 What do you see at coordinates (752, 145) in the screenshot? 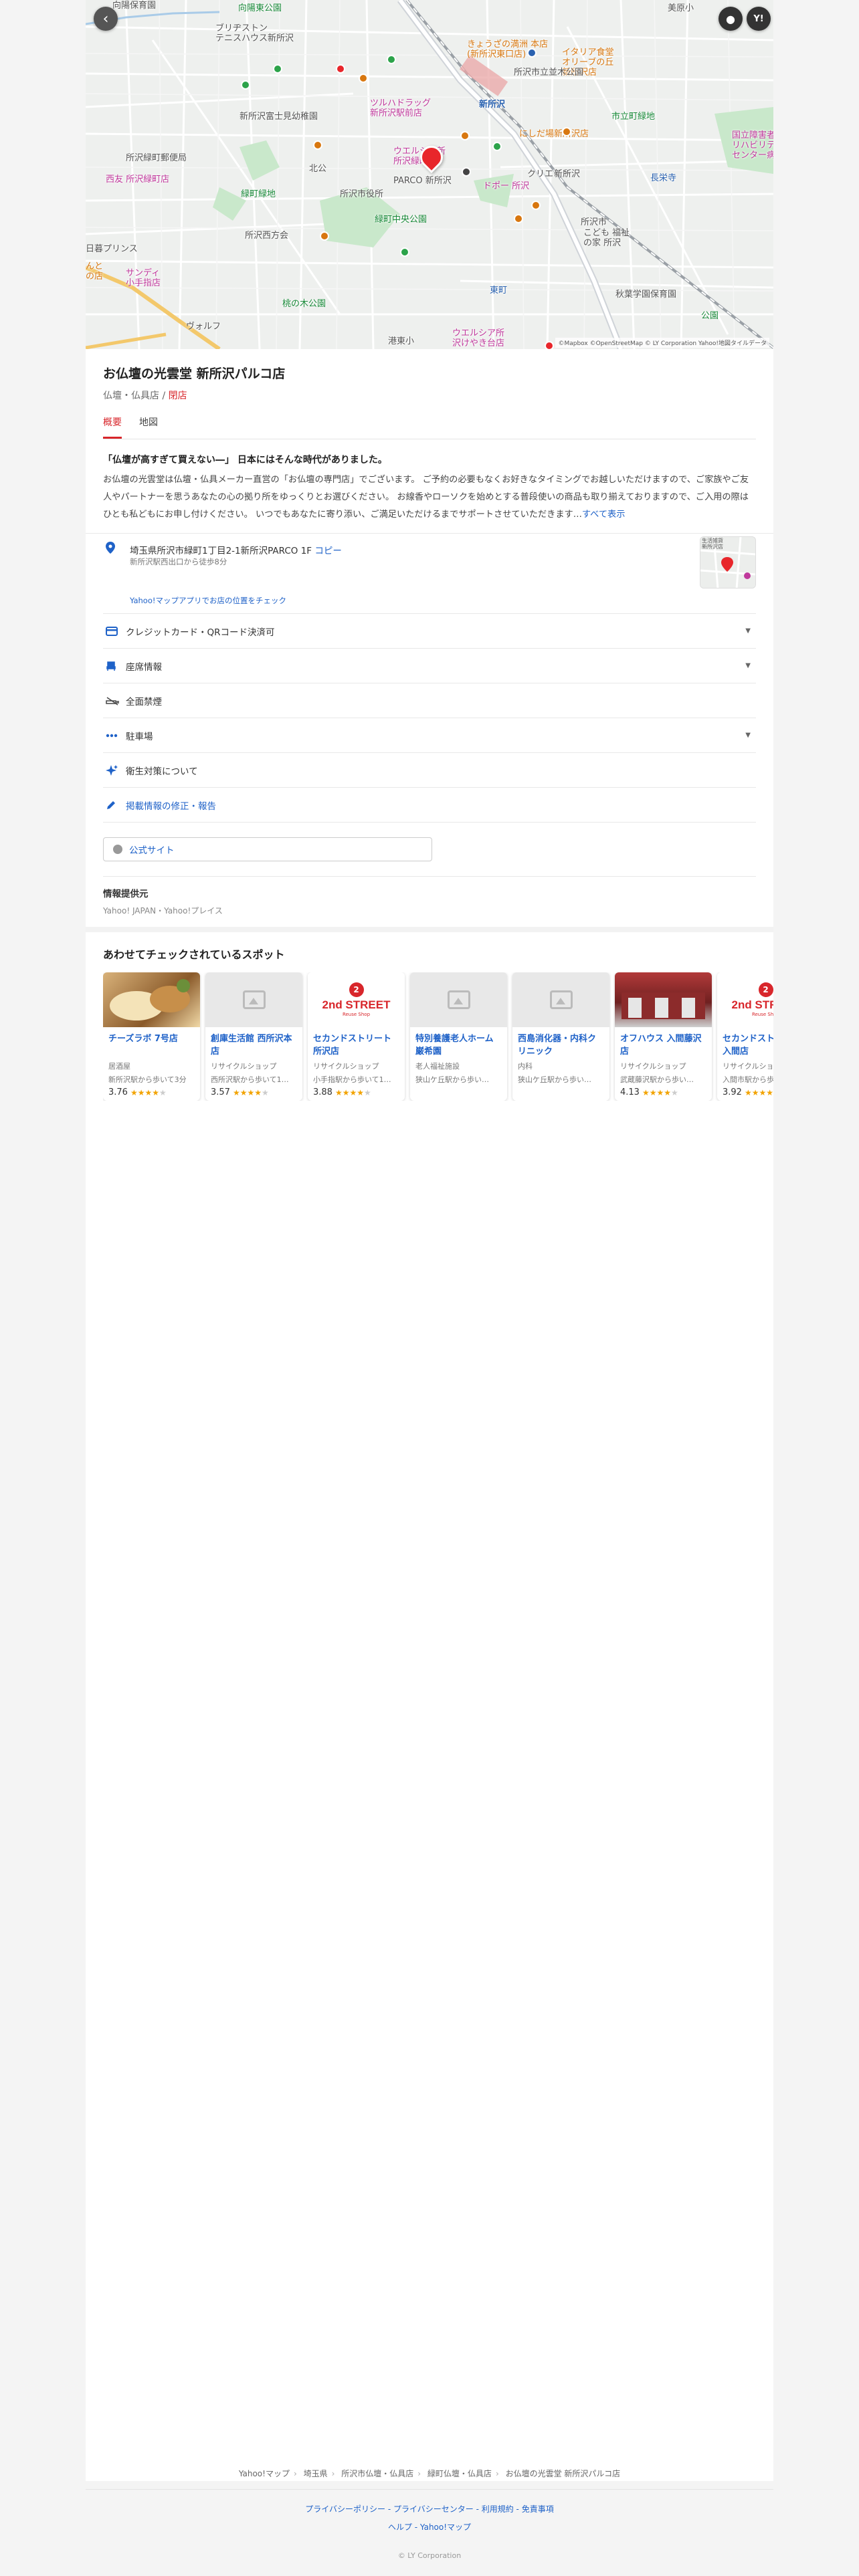
I see `map-label: 国立障害者 リハビリテ センター病` at bounding box center [752, 145].